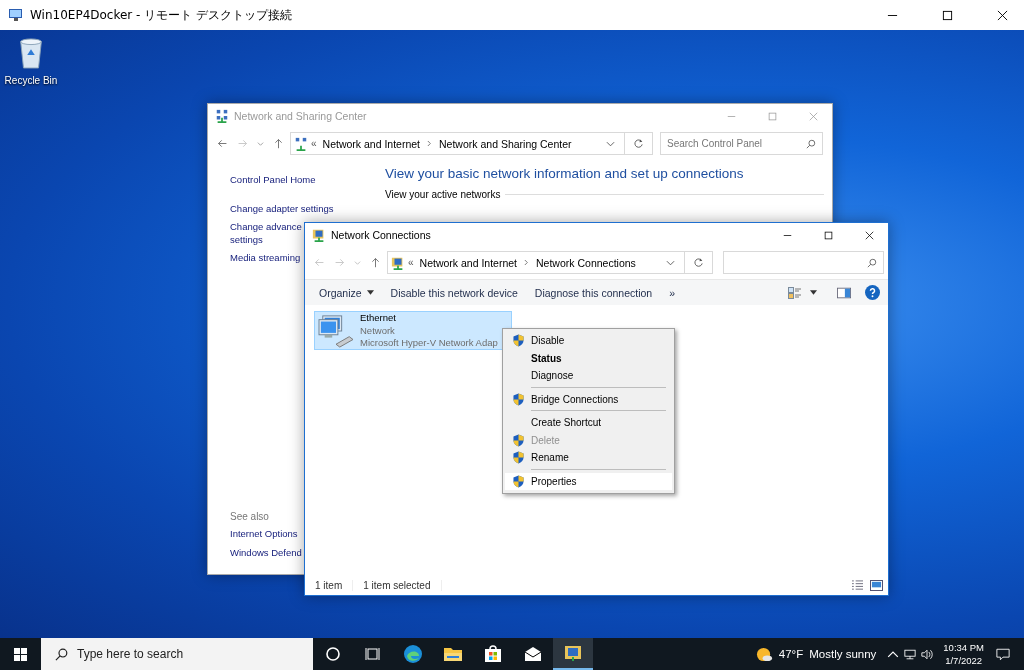 This screenshot has height=670, width=1024. Describe the element at coordinates (413, 330) in the screenshot. I see `network-adapter-item: Ethernet Network Microsoft Hyper-V Network Adap` at that location.